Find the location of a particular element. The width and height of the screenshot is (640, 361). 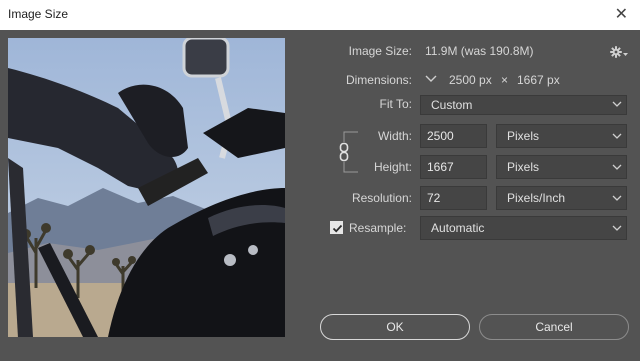

resolution-input: 72 is located at coordinates (453, 198).